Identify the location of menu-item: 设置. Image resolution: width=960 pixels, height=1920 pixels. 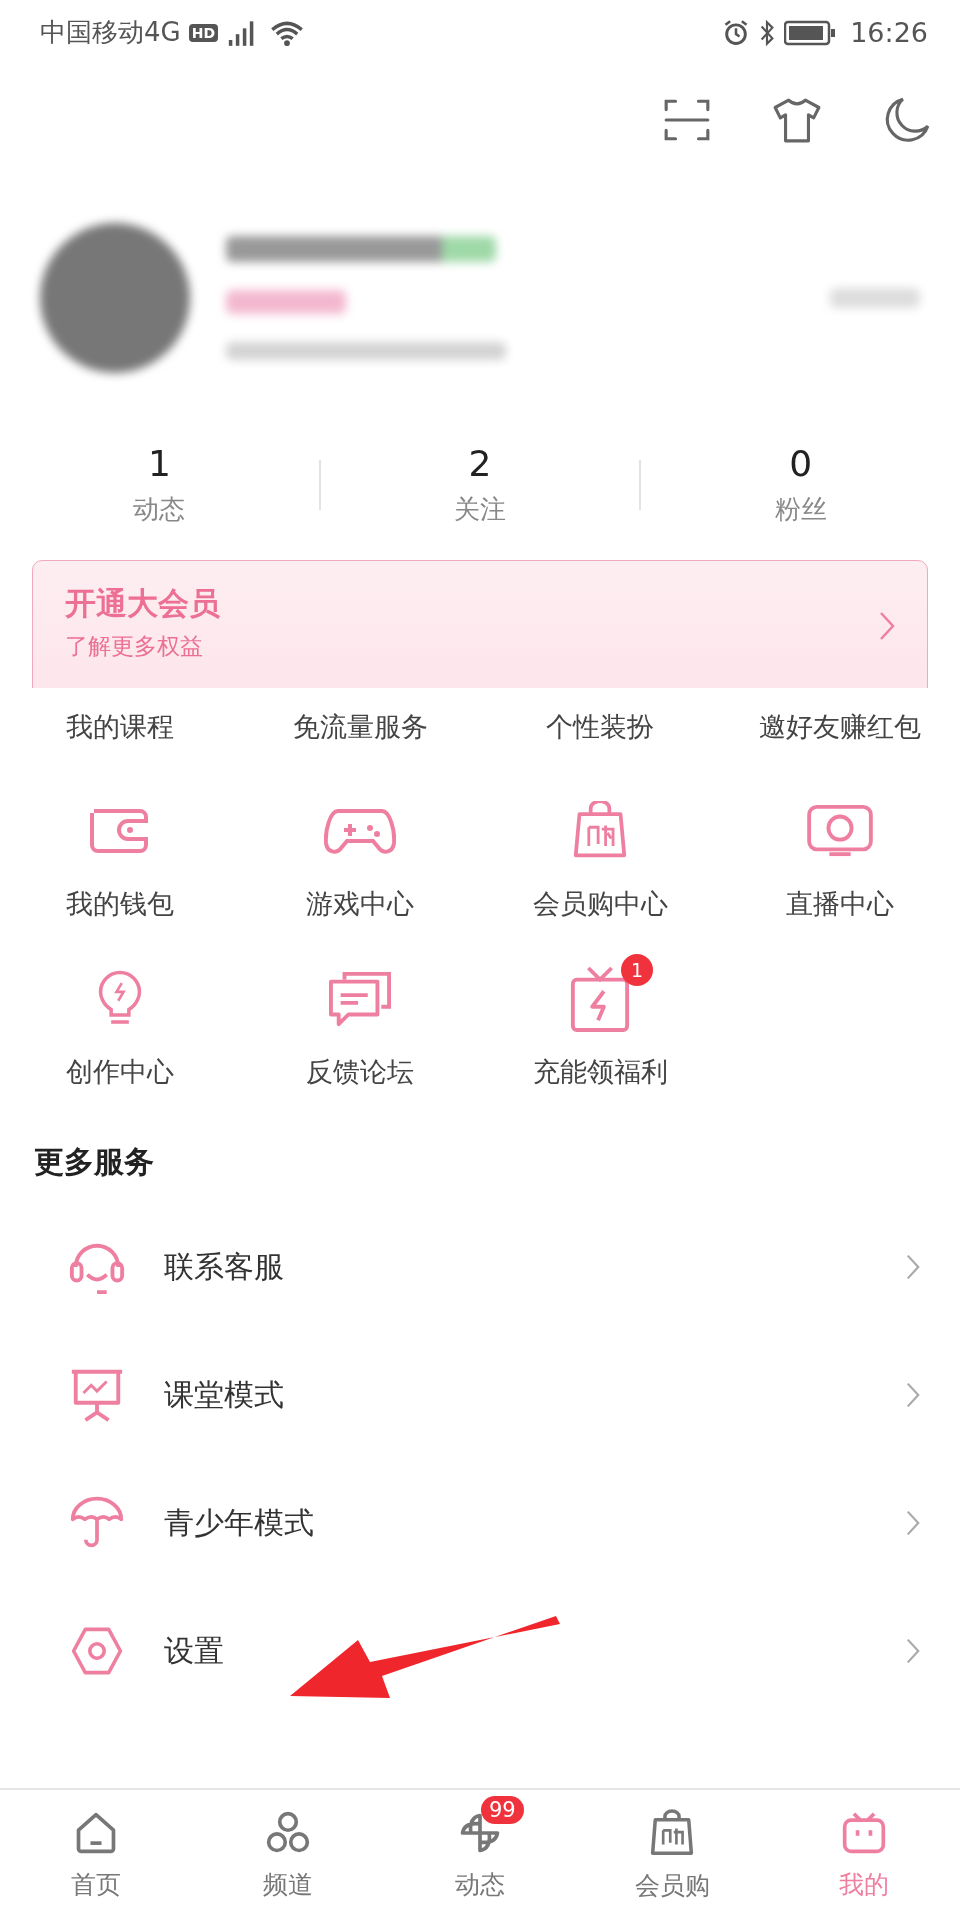
(535, 1651).